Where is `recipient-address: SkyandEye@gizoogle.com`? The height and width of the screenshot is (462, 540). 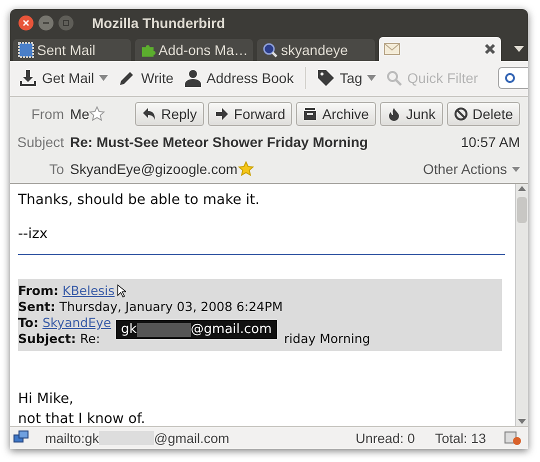 recipient-address: SkyandEye@gizoogle.com is located at coordinates (154, 169).